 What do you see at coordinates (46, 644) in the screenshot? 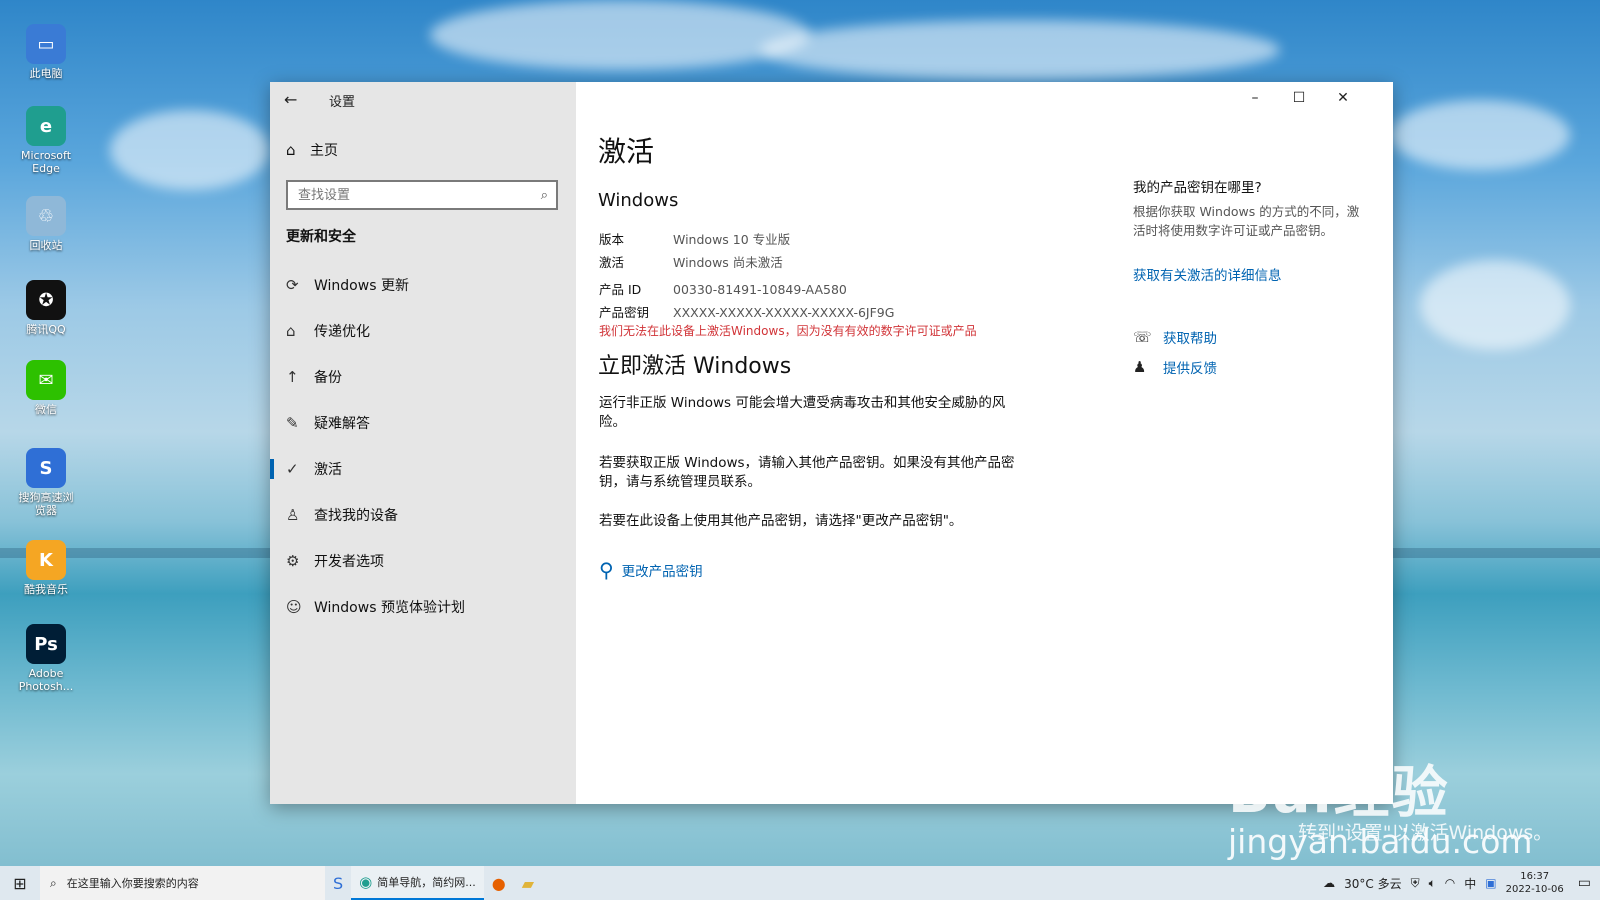
I see `photoshop-icon: Ps` at bounding box center [46, 644].